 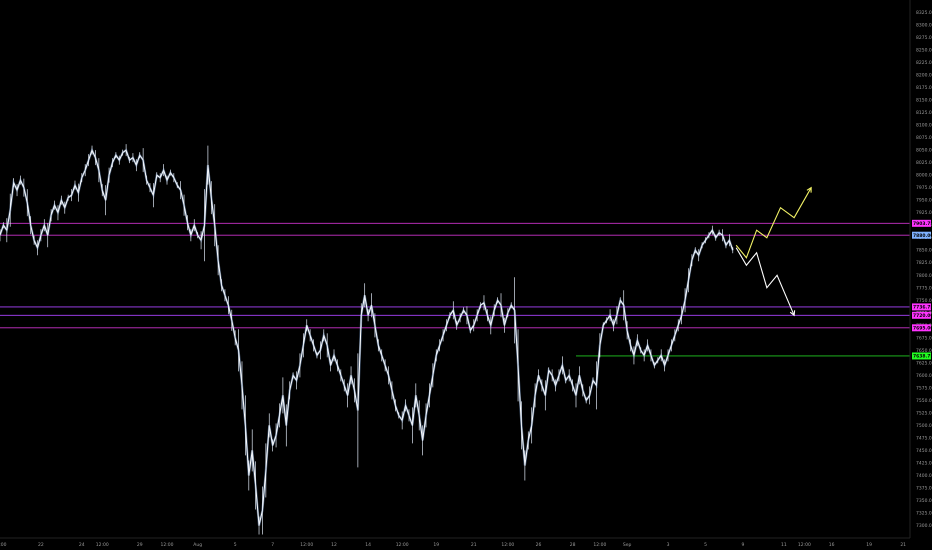 What do you see at coordinates (924, 488) in the screenshot?
I see `price-tick-label: 7375.00` at bounding box center [924, 488].